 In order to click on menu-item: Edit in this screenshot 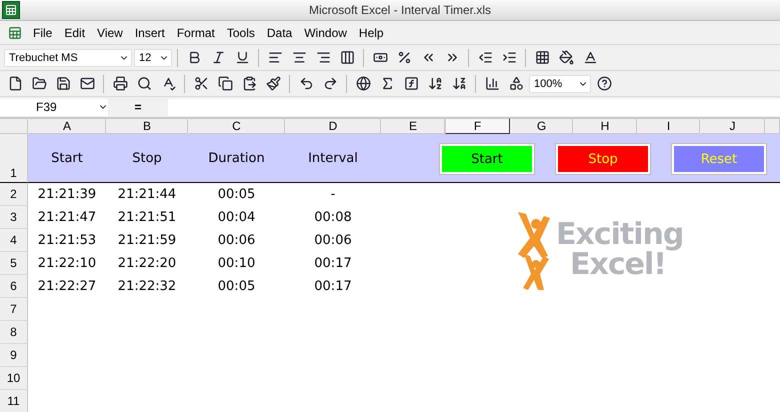, I will do `click(74, 33)`.